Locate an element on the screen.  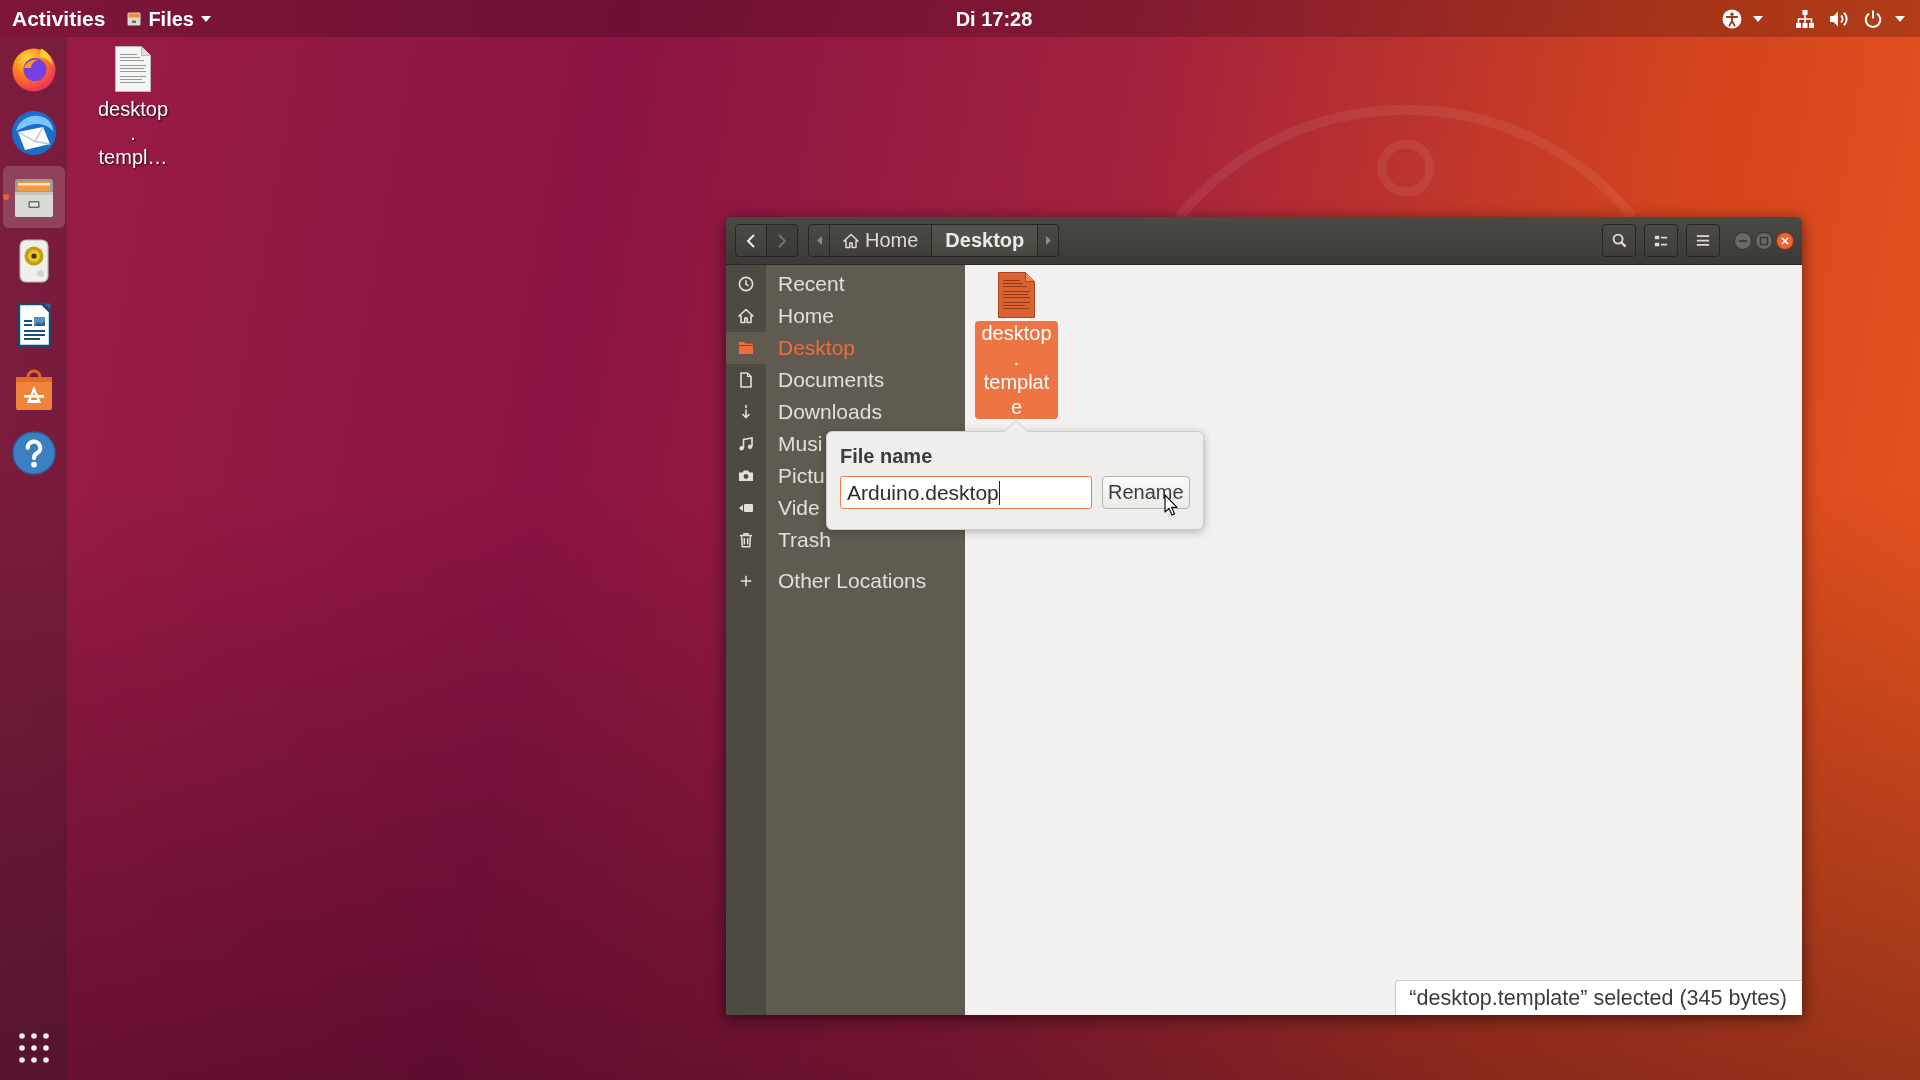
rename-button: Rename is located at coordinates (1146, 492).